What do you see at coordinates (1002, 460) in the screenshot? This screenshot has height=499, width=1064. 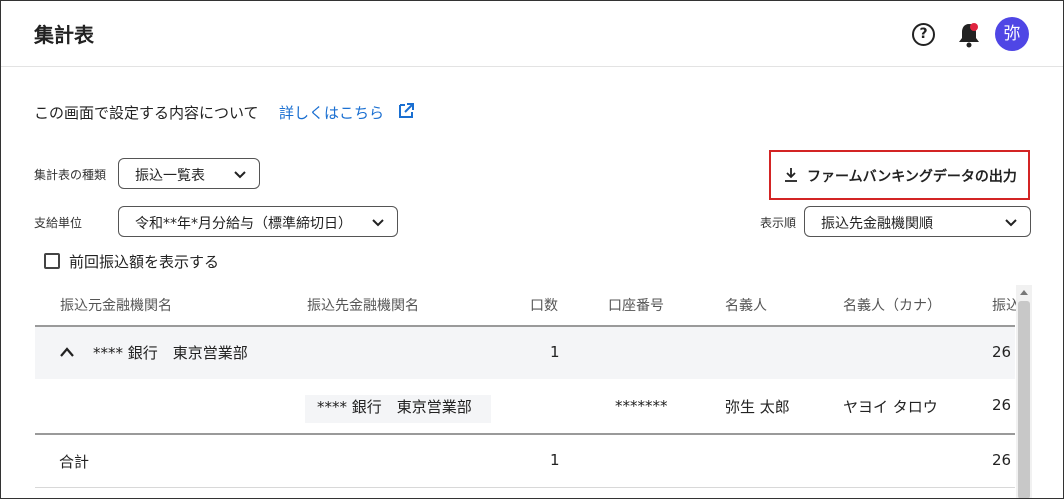 I see `total-amount: 26` at bounding box center [1002, 460].